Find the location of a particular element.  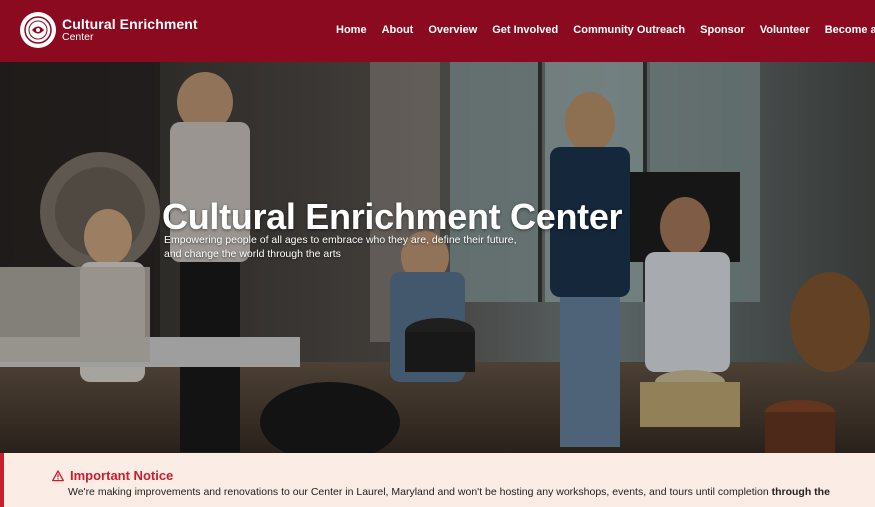

notice-body-bold: through the is located at coordinates (800, 492).